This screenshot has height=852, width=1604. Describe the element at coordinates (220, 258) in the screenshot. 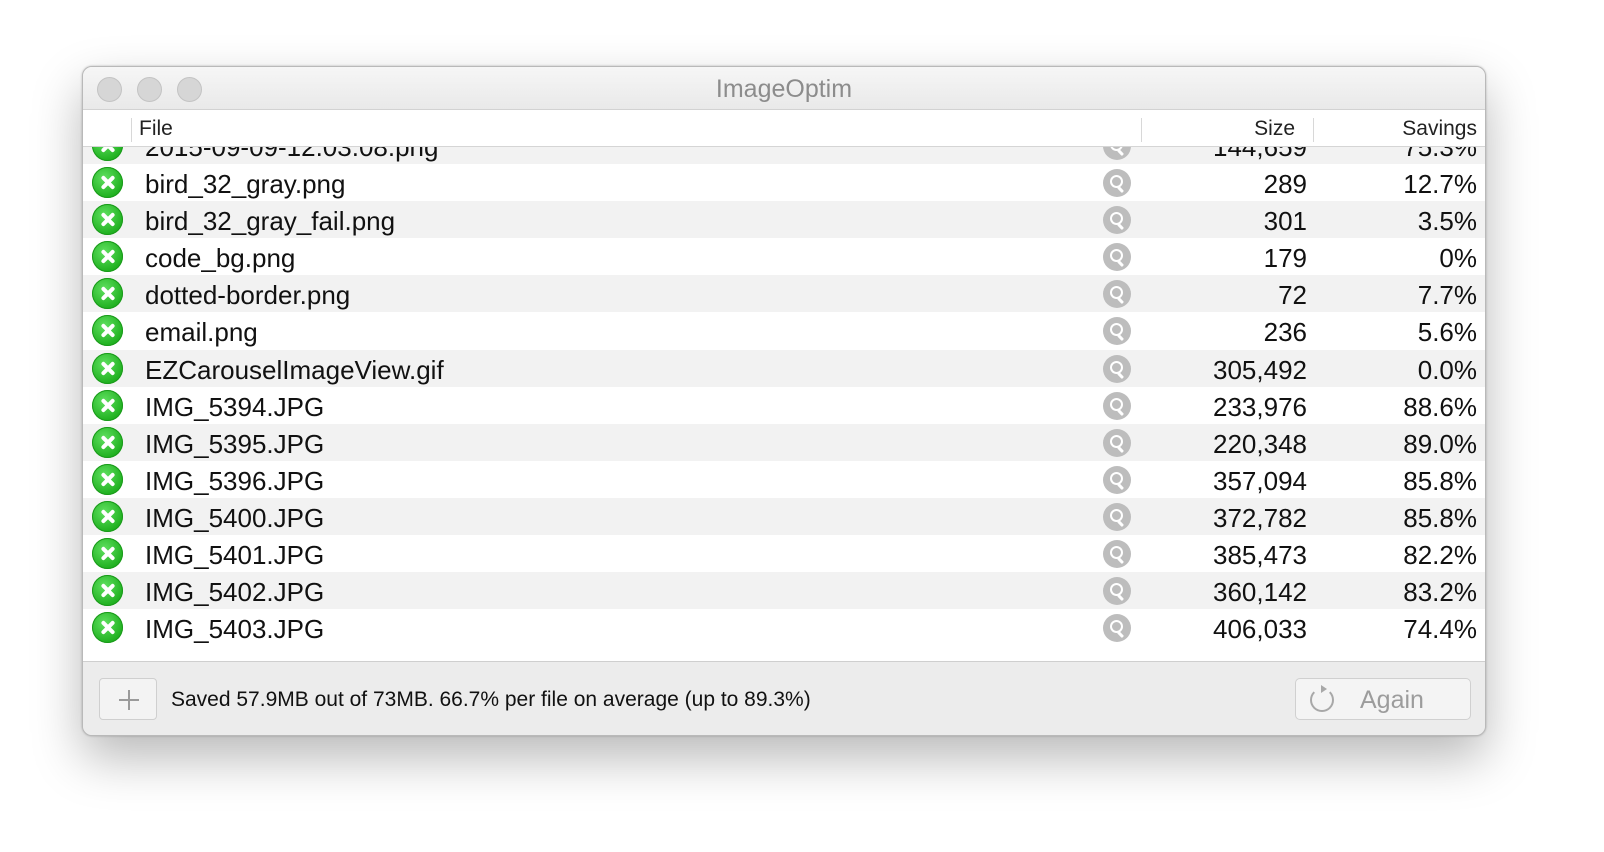

I see `file-name: code_bg.png` at that location.